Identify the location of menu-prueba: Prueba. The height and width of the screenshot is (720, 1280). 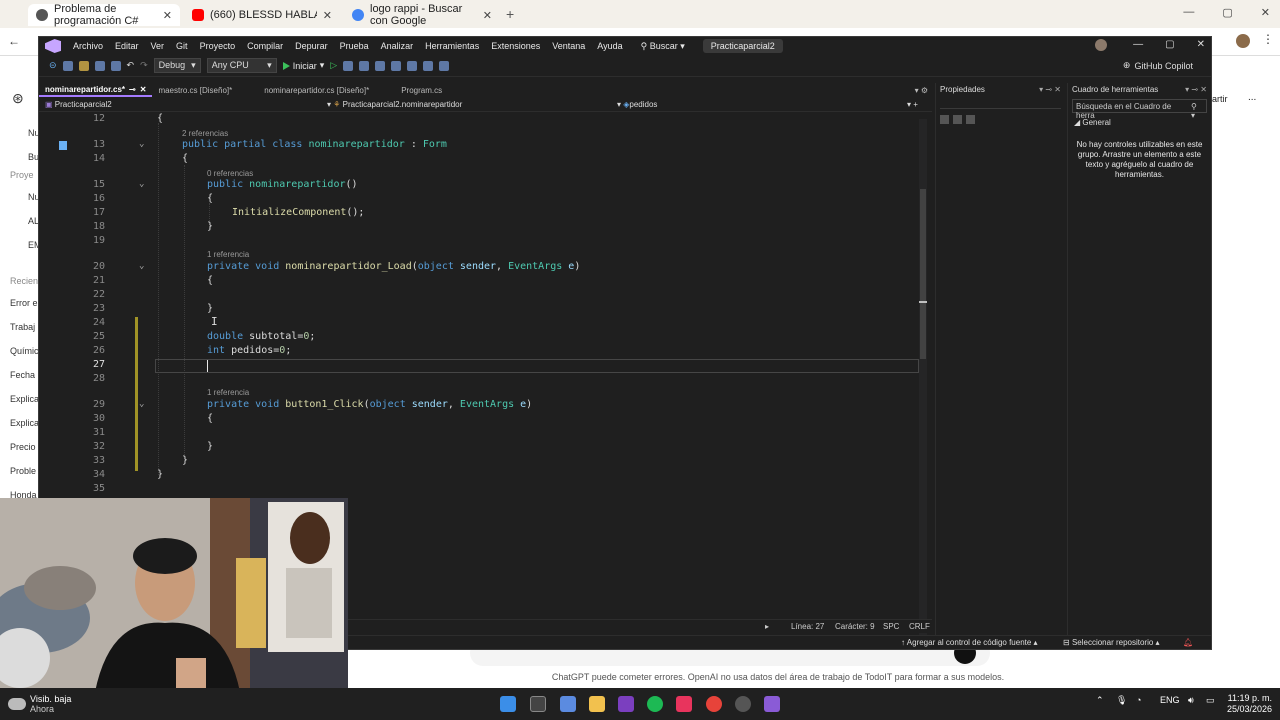
(354, 46).